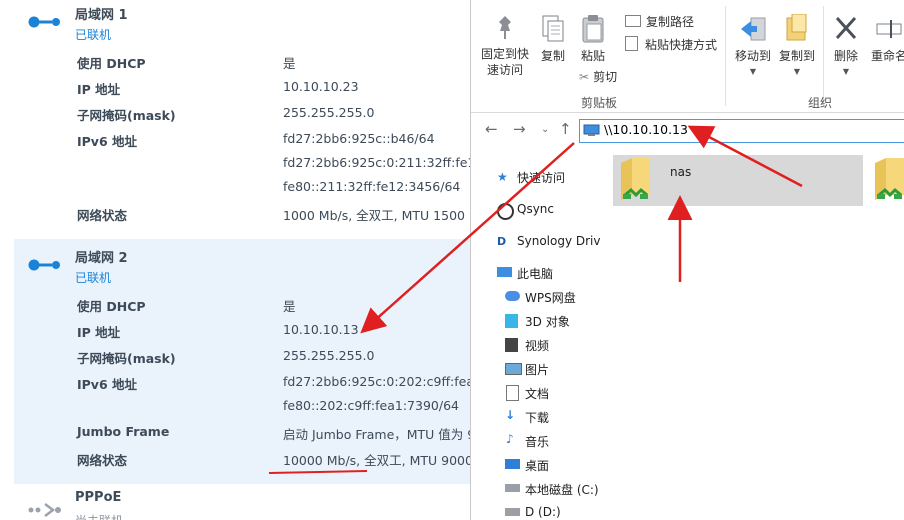 This screenshot has width=904, height=520. Describe the element at coordinates (318, 472) in the screenshot. I see `annotation-underline-speed` at that location.